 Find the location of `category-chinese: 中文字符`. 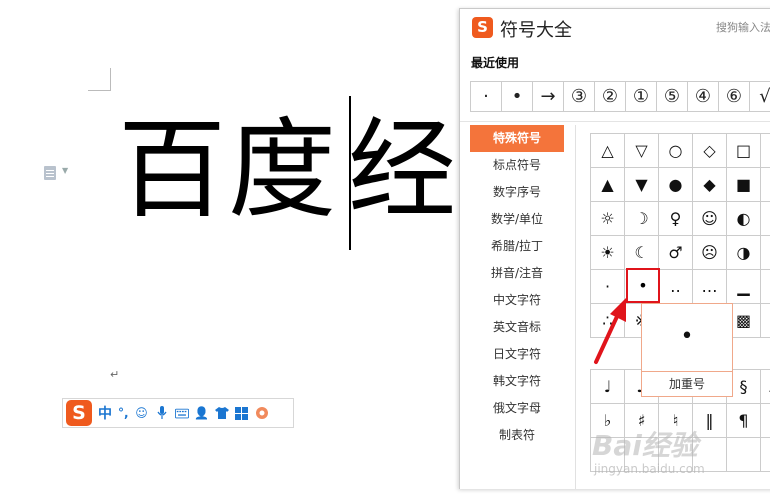

category-chinese: 中文字符 is located at coordinates (517, 300).